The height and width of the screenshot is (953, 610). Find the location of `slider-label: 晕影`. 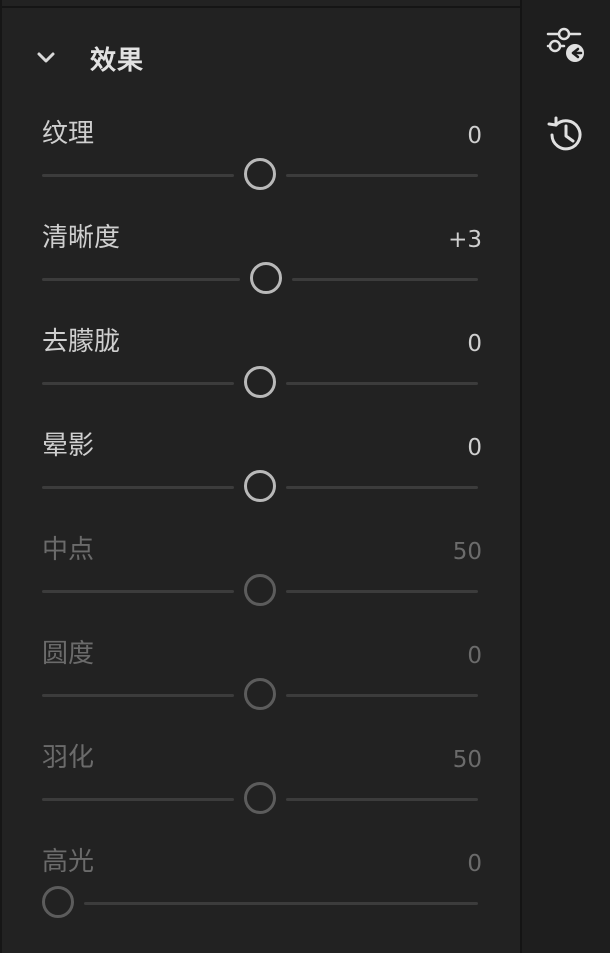

slider-label: 晕影 is located at coordinates (68, 446).